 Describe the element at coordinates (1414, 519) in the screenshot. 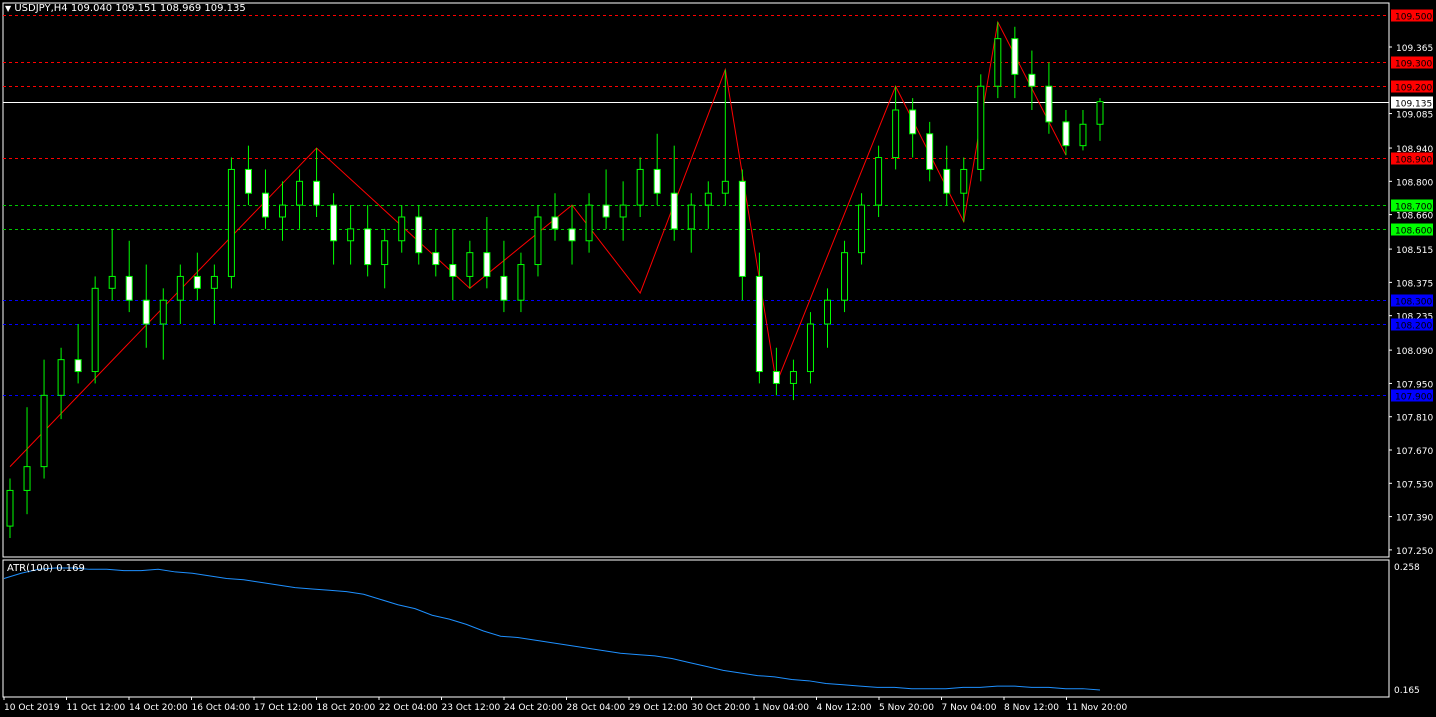

I see `price-tick-label: 107.390` at that location.